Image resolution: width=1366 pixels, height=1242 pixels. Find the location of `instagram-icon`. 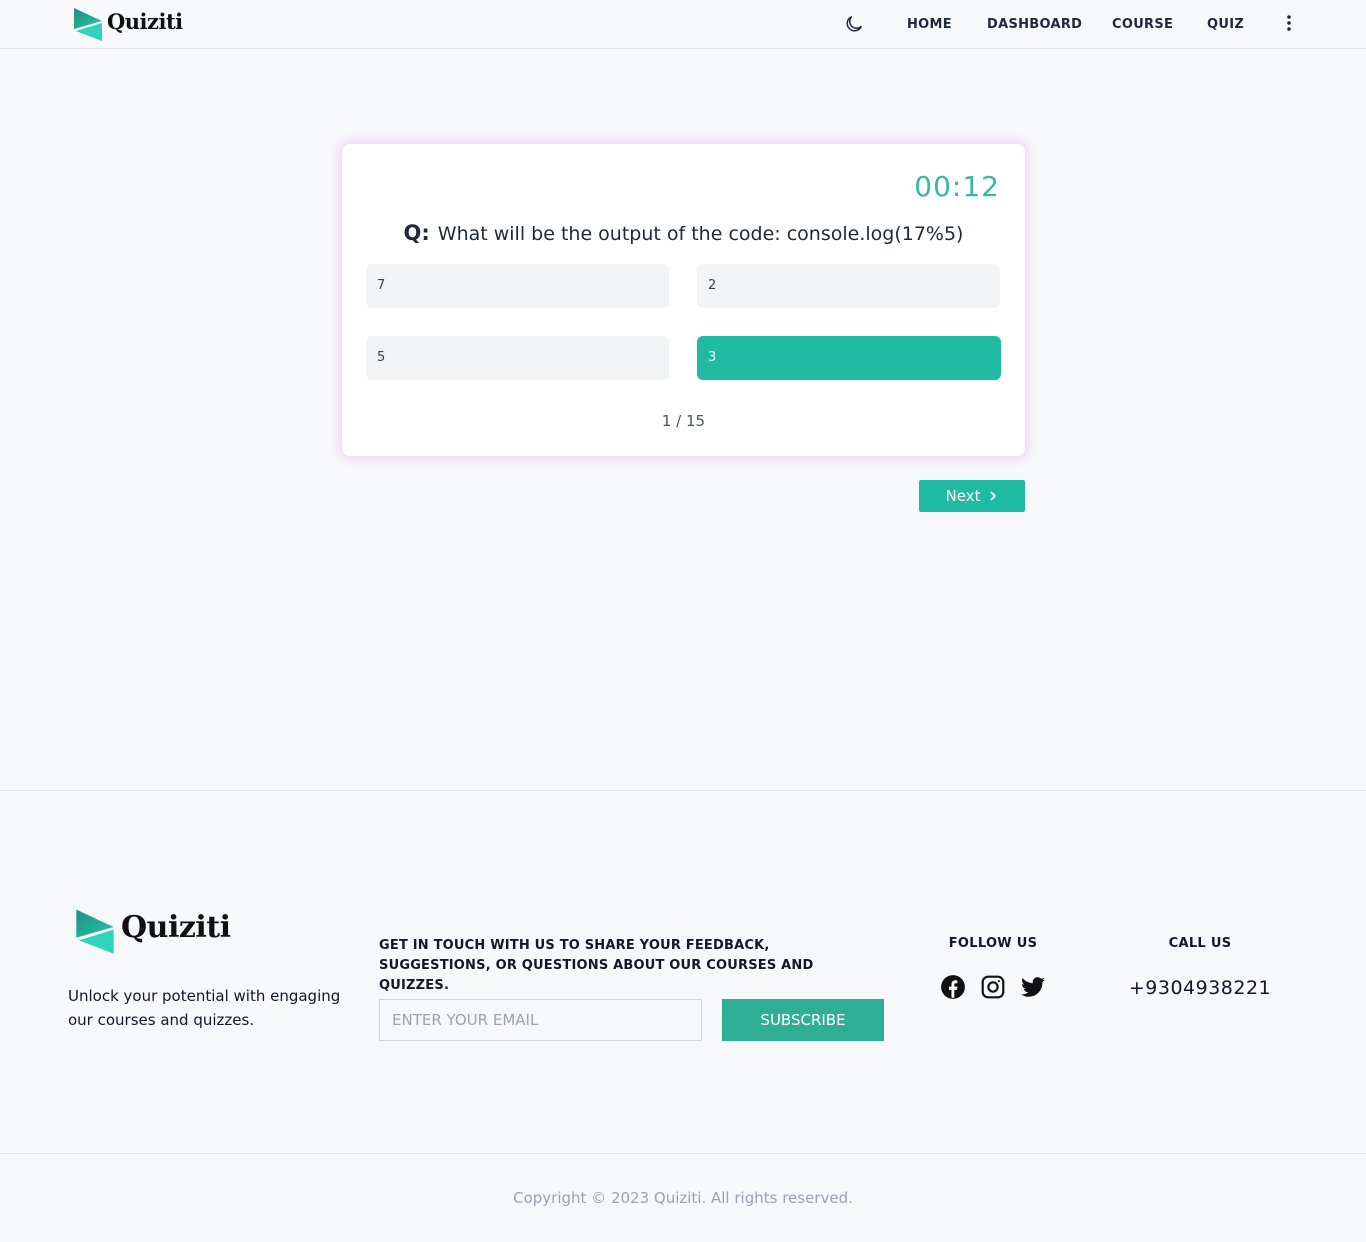

instagram-icon is located at coordinates (993, 987).